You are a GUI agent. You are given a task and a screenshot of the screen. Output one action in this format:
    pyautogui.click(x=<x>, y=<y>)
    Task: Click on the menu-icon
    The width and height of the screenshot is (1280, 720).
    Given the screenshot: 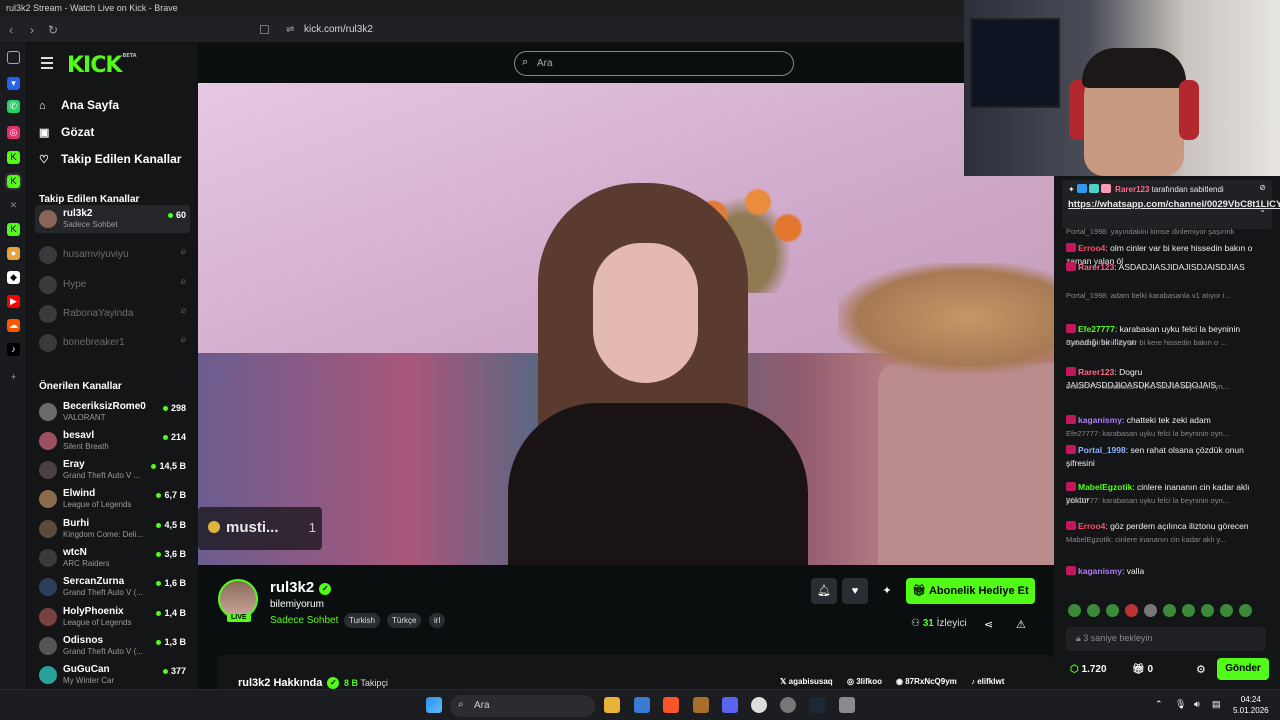 What is the action you would take?
    pyautogui.click(x=47, y=64)
    